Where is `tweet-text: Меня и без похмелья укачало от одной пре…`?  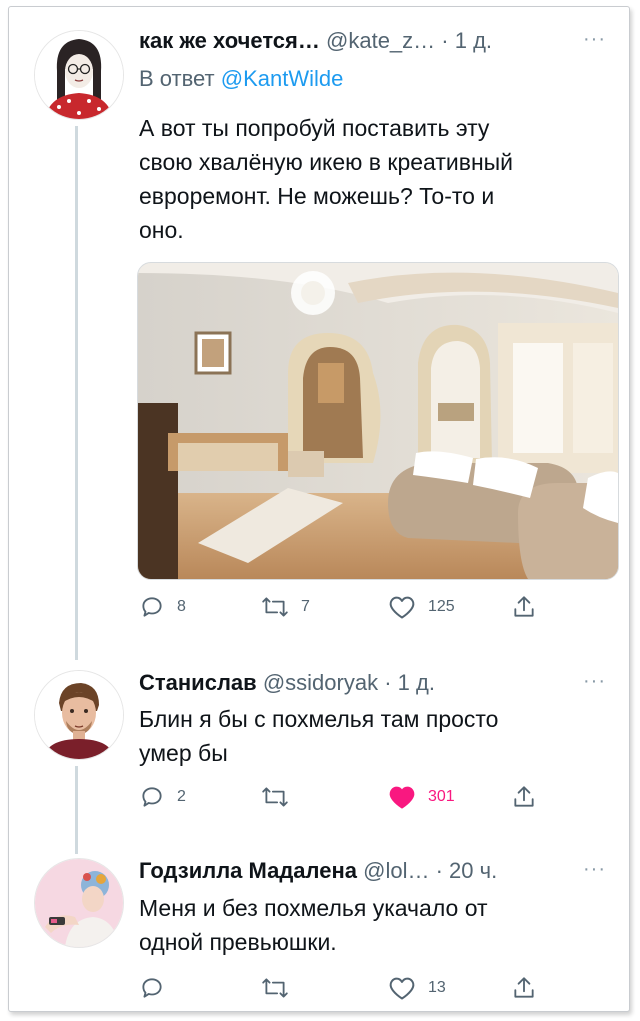
tweet-text: Меня и без похмелья укачало от одной пре… is located at coordinates (369, 925).